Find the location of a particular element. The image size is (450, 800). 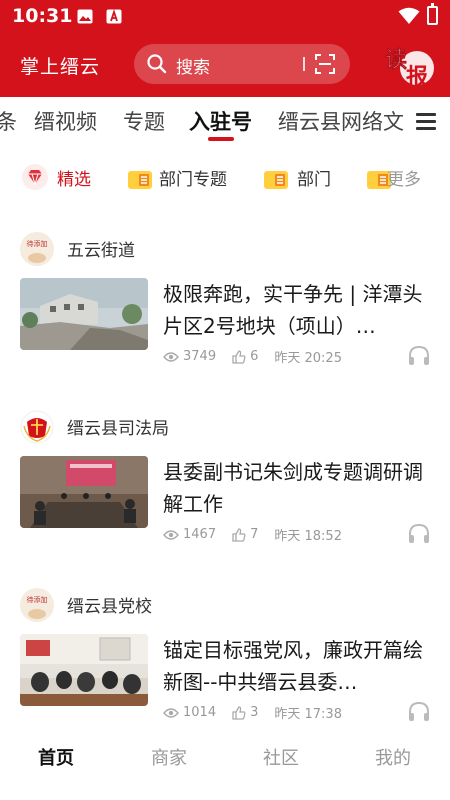

tab-news: 条 is located at coordinates (8, 121).